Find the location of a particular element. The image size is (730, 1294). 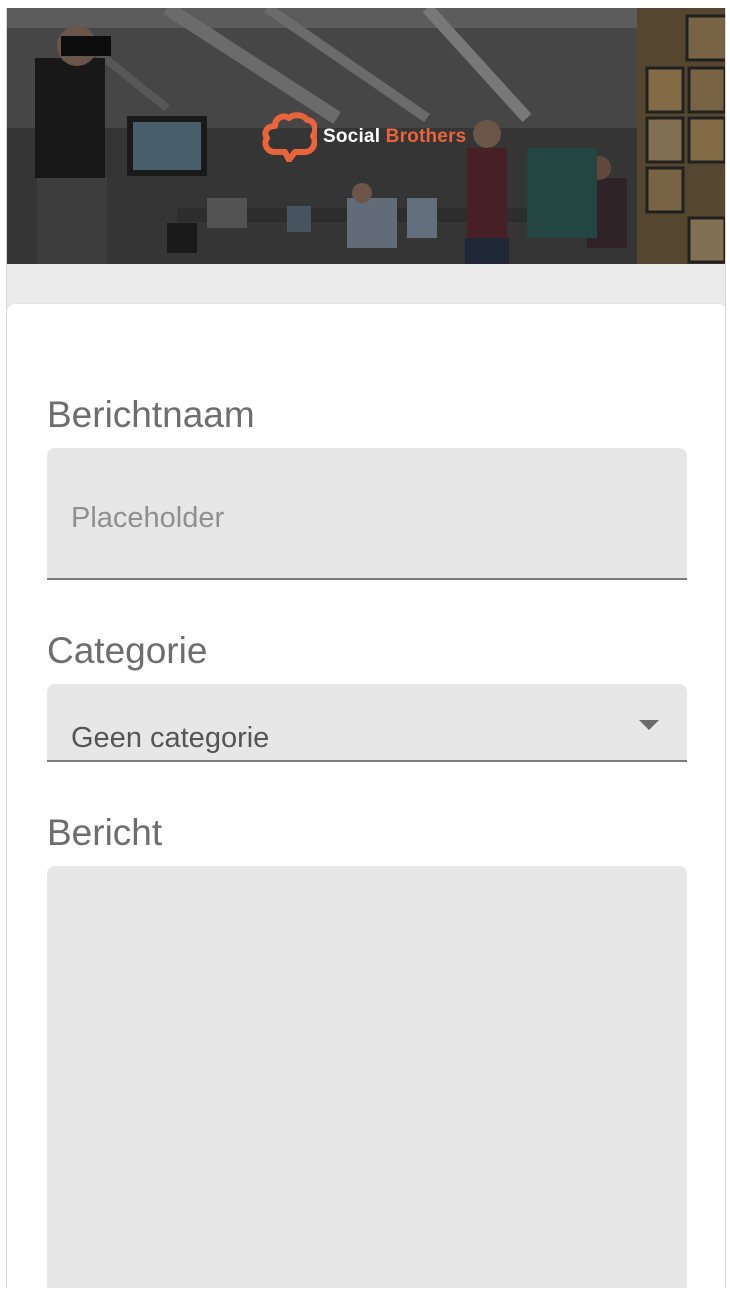

brand-word-brothers: Brothers is located at coordinates (426, 136).